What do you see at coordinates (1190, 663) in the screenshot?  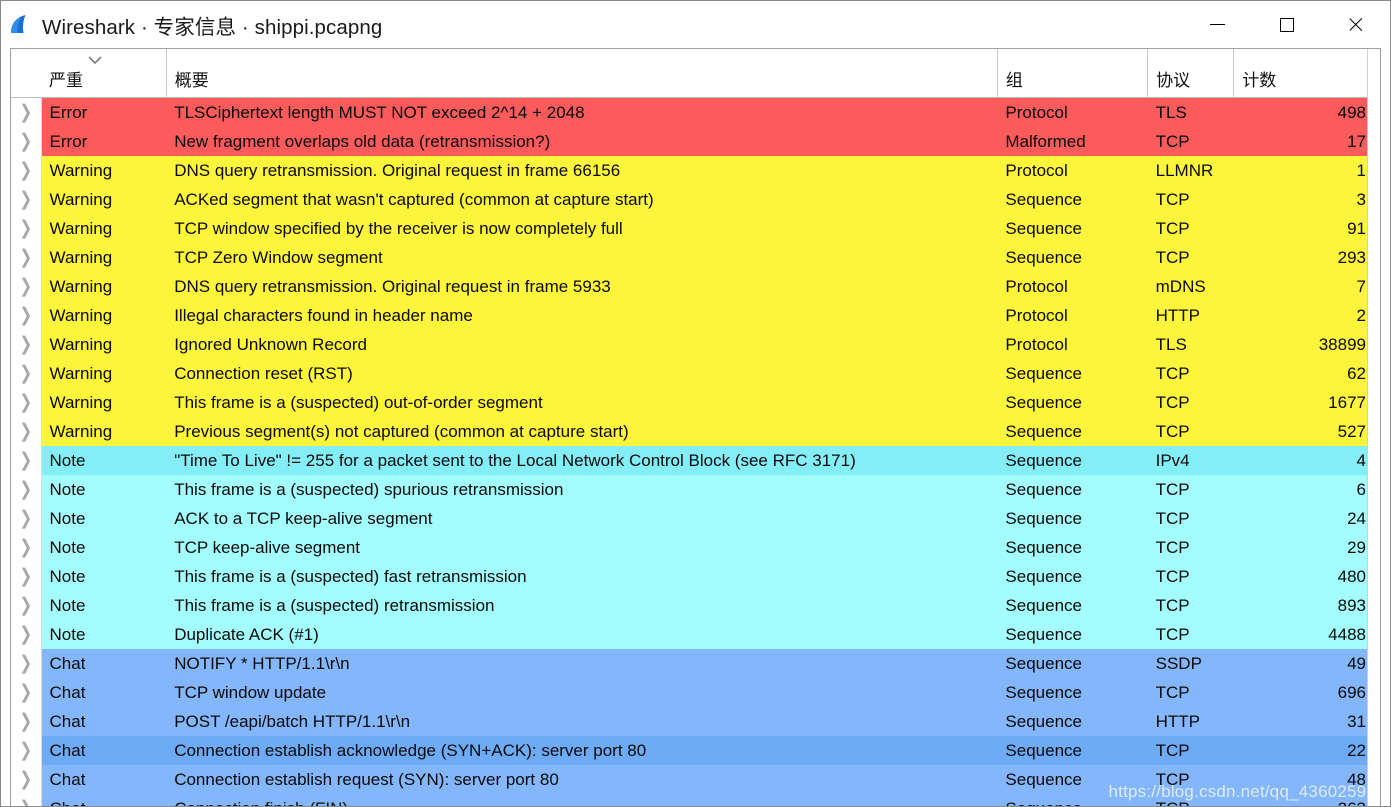 I see `cell-protocol: SSDP` at bounding box center [1190, 663].